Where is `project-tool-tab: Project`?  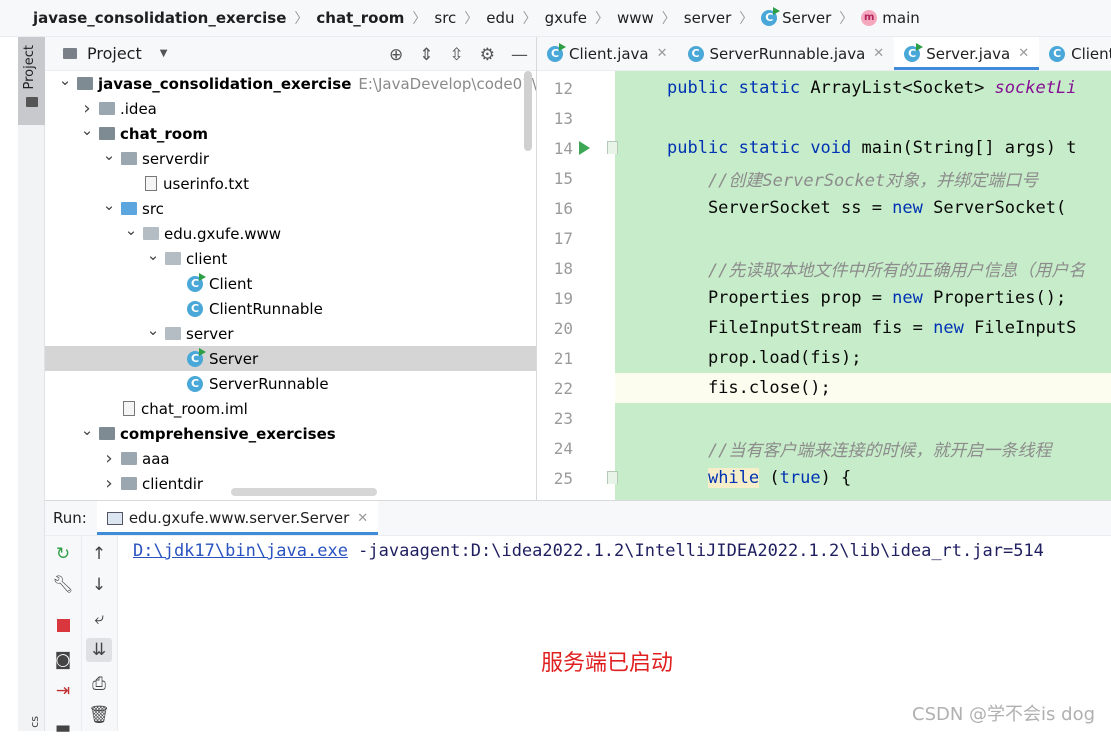 project-tool-tab: Project is located at coordinates (31, 81).